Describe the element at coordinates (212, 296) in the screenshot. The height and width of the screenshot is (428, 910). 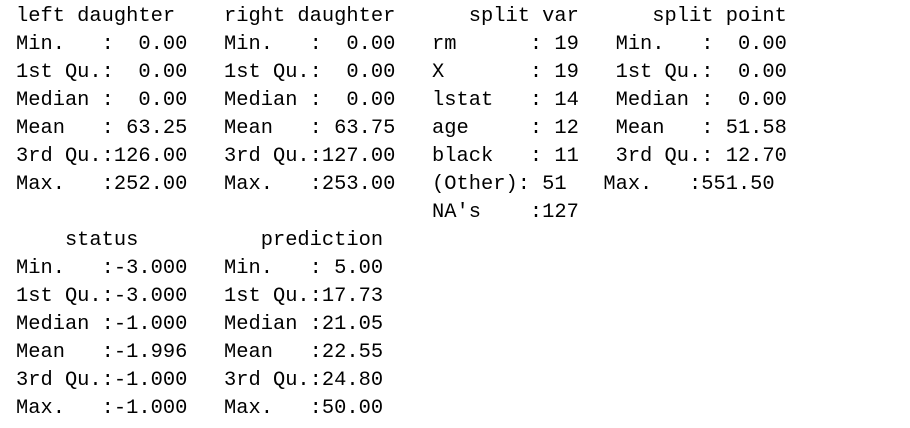
I see `console-line: 1st Qu.:-3.000 1st Qu.:17.73` at that location.